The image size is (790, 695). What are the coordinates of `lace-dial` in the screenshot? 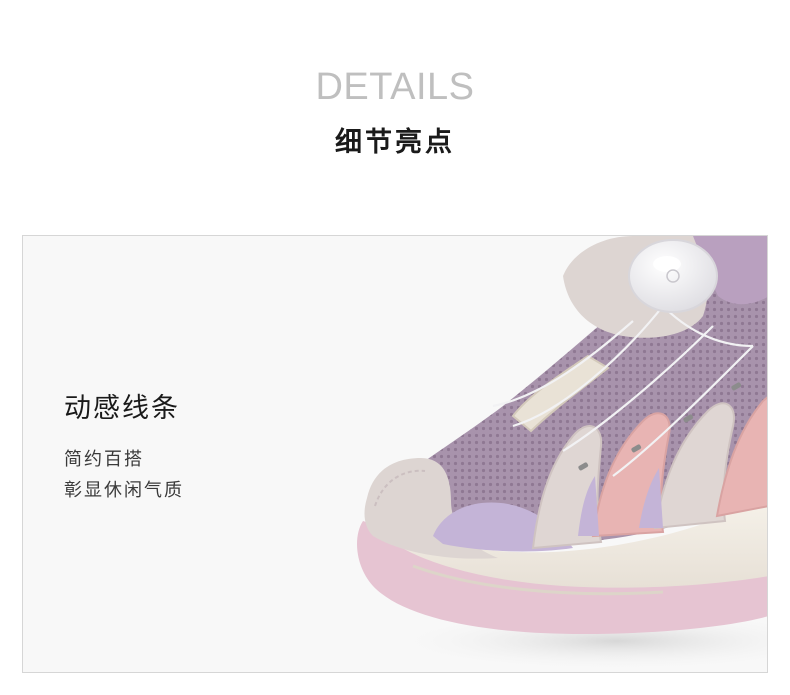 It's located at (673, 276).